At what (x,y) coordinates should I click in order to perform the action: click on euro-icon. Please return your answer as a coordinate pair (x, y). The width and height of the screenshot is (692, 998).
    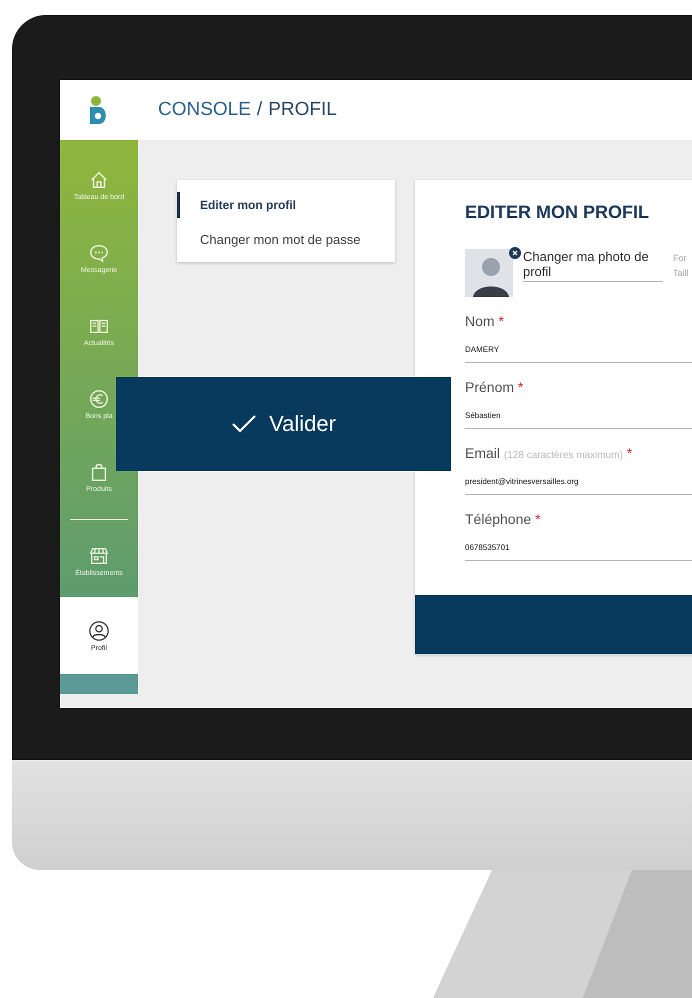
    Looking at the image, I should click on (99, 399).